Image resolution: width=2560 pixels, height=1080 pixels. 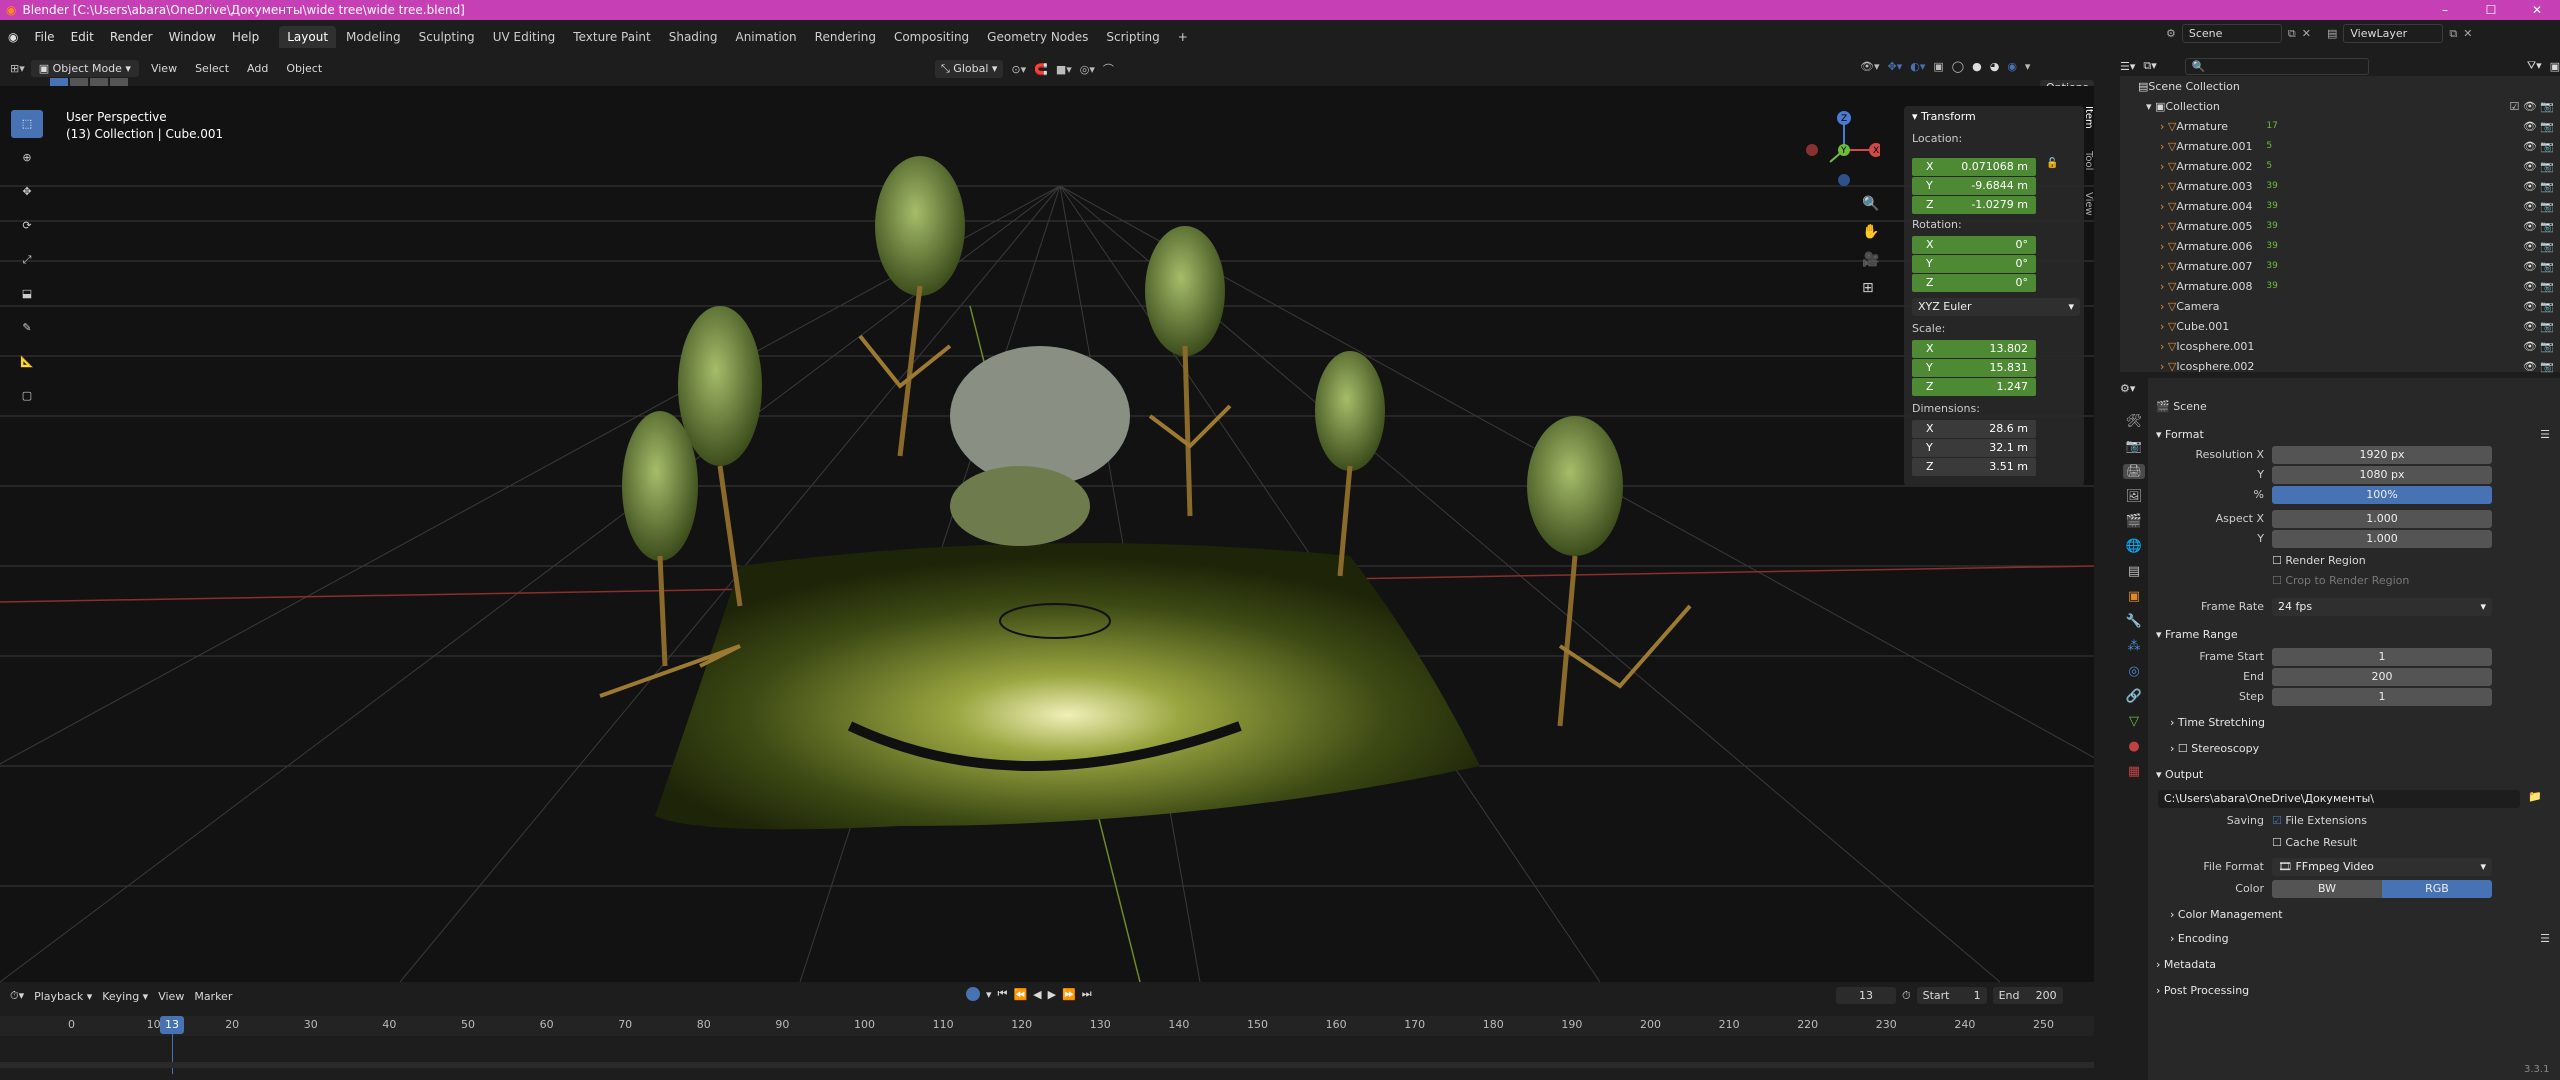 What do you see at coordinates (2134, 596) in the screenshot?
I see `object-tab-icon: ▣` at bounding box center [2134, 596].